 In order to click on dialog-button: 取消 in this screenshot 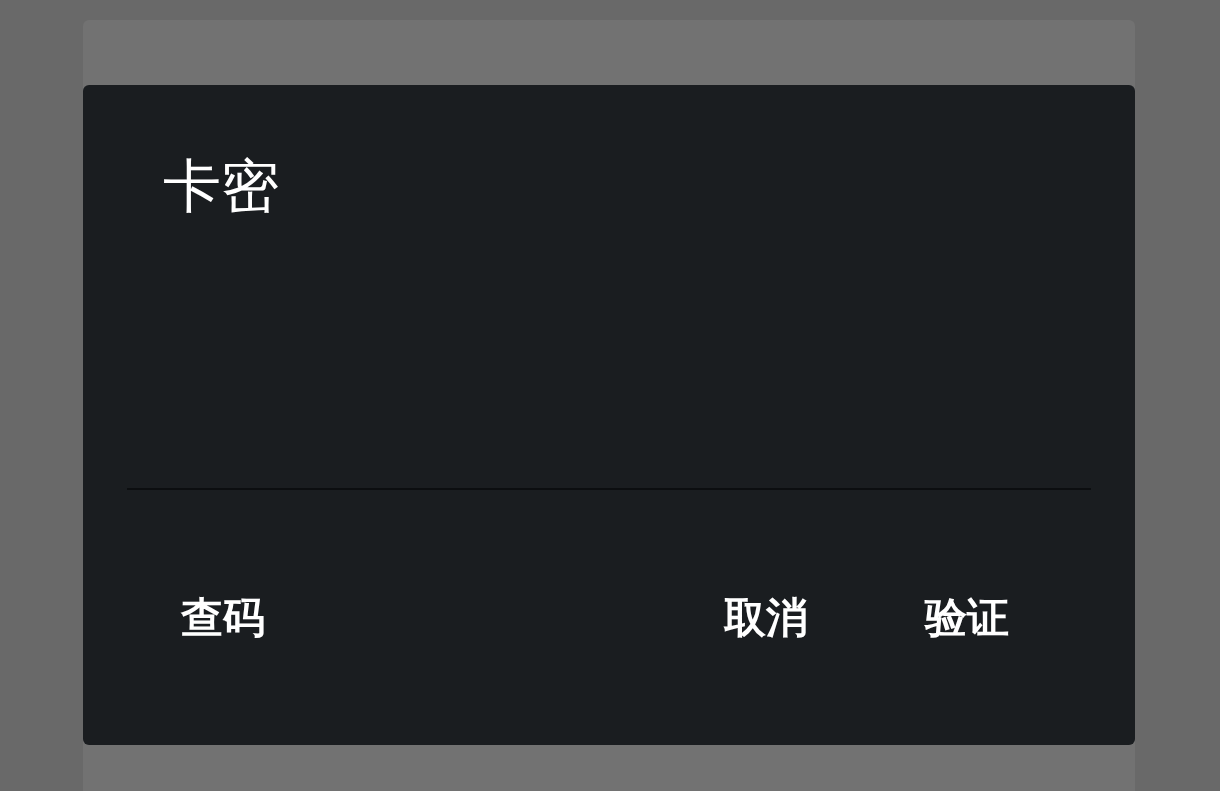, I will do `click(766, 618)`.